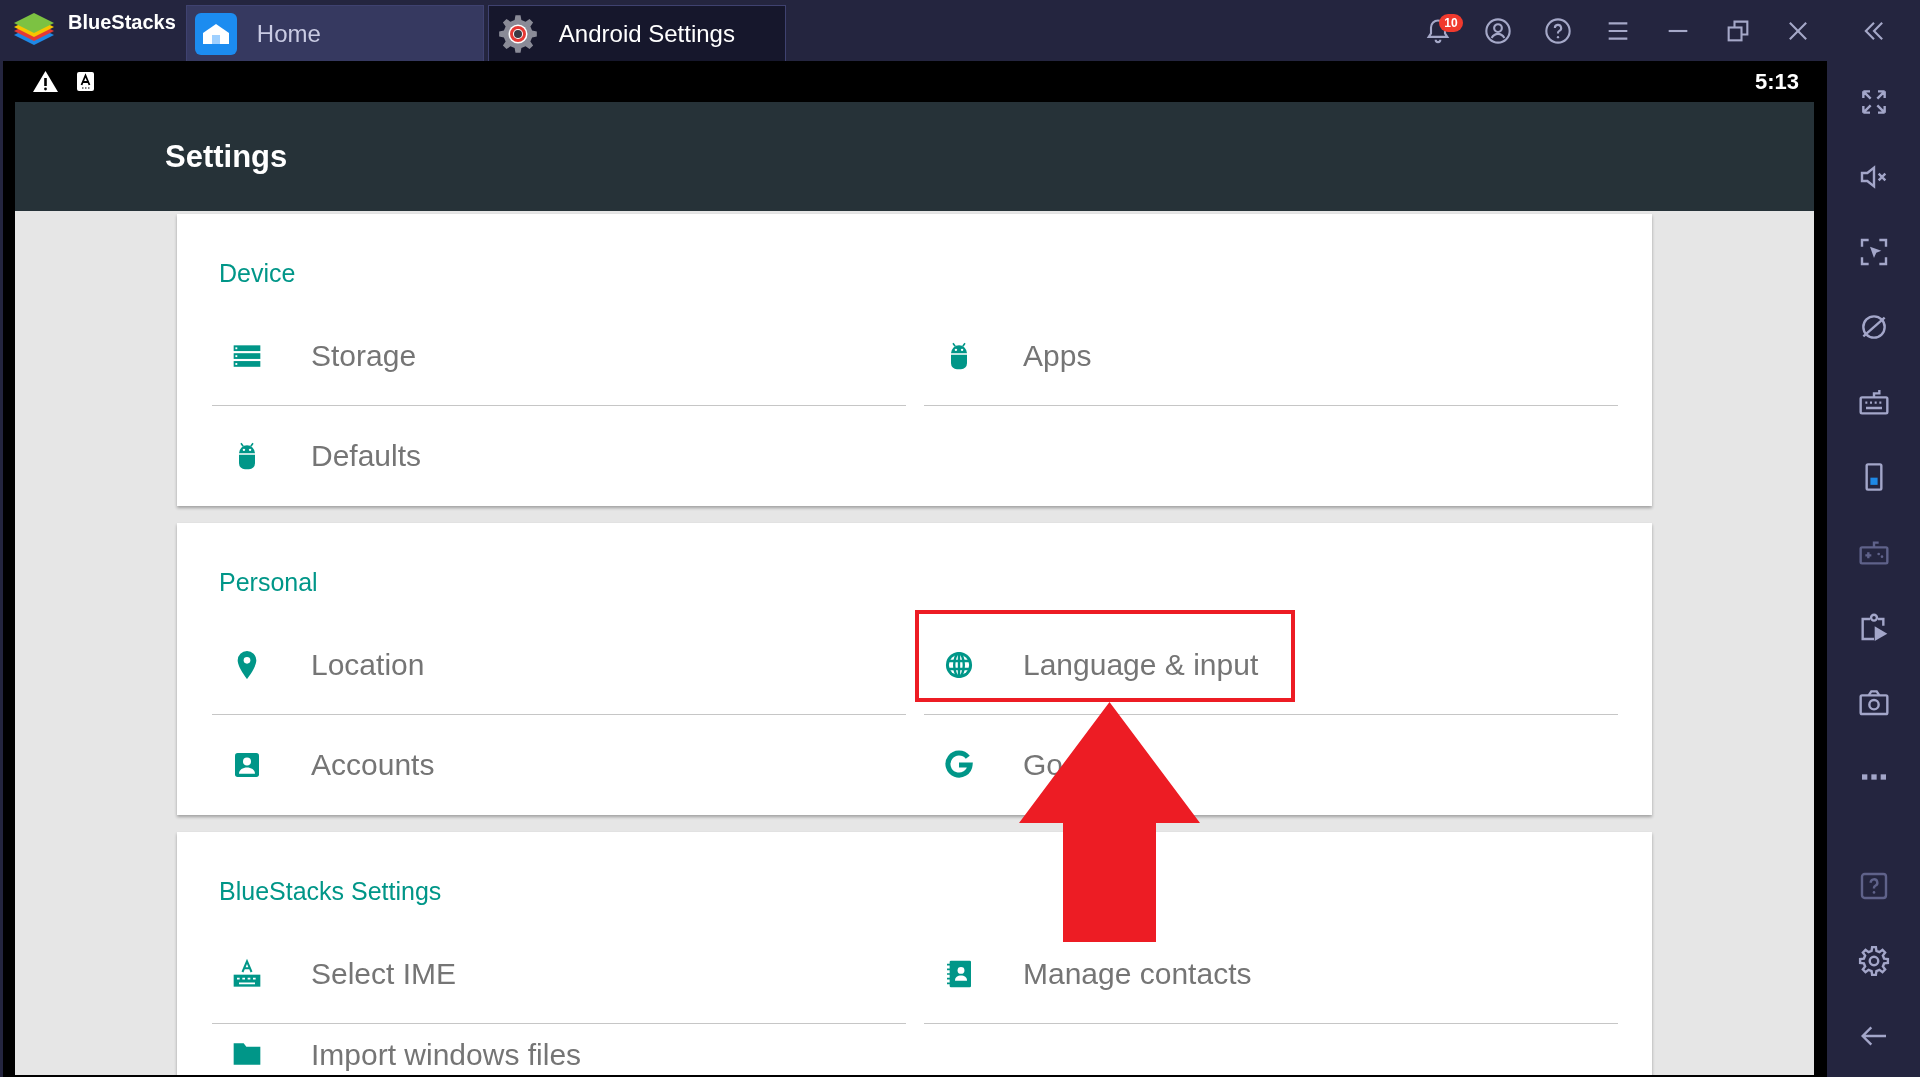  What do you see at coordinates (559, 456) in the screenshot?
I see `settings-item: Defaults` at bounding box center [559, 456].